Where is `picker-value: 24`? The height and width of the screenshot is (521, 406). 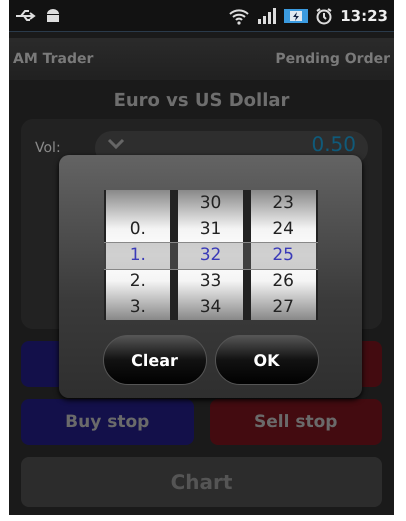
picker-value: 24 is located at coordinates (283, 229).